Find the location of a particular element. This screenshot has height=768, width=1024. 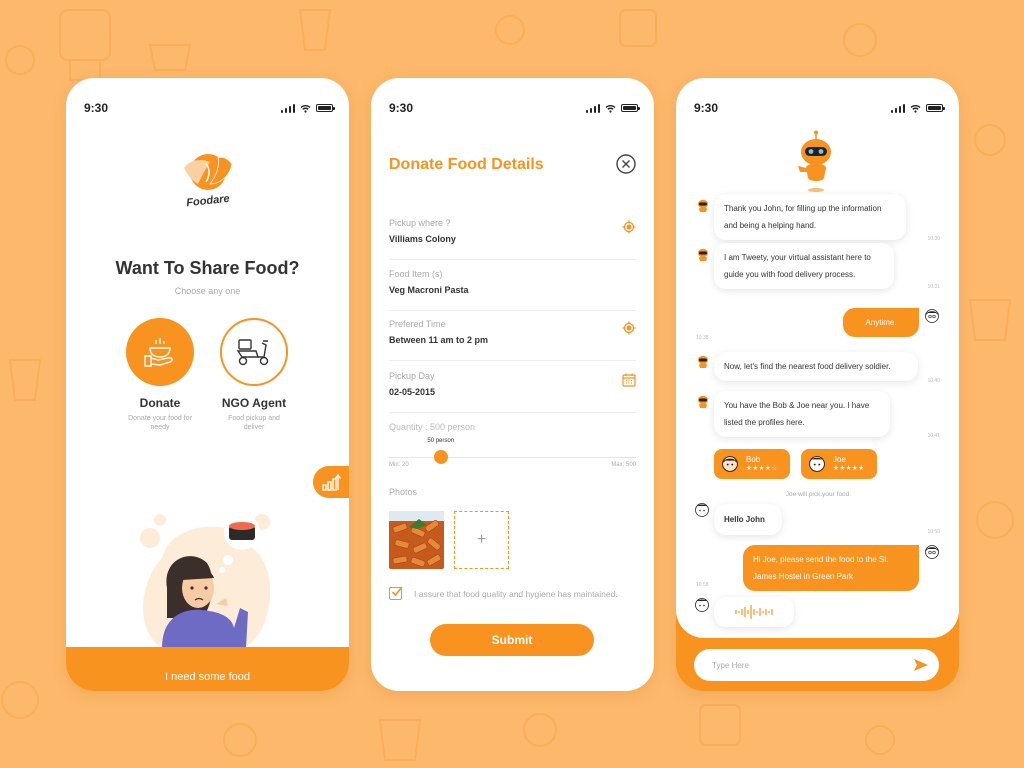

stats-side-tab is located at coordinates (331, 482).